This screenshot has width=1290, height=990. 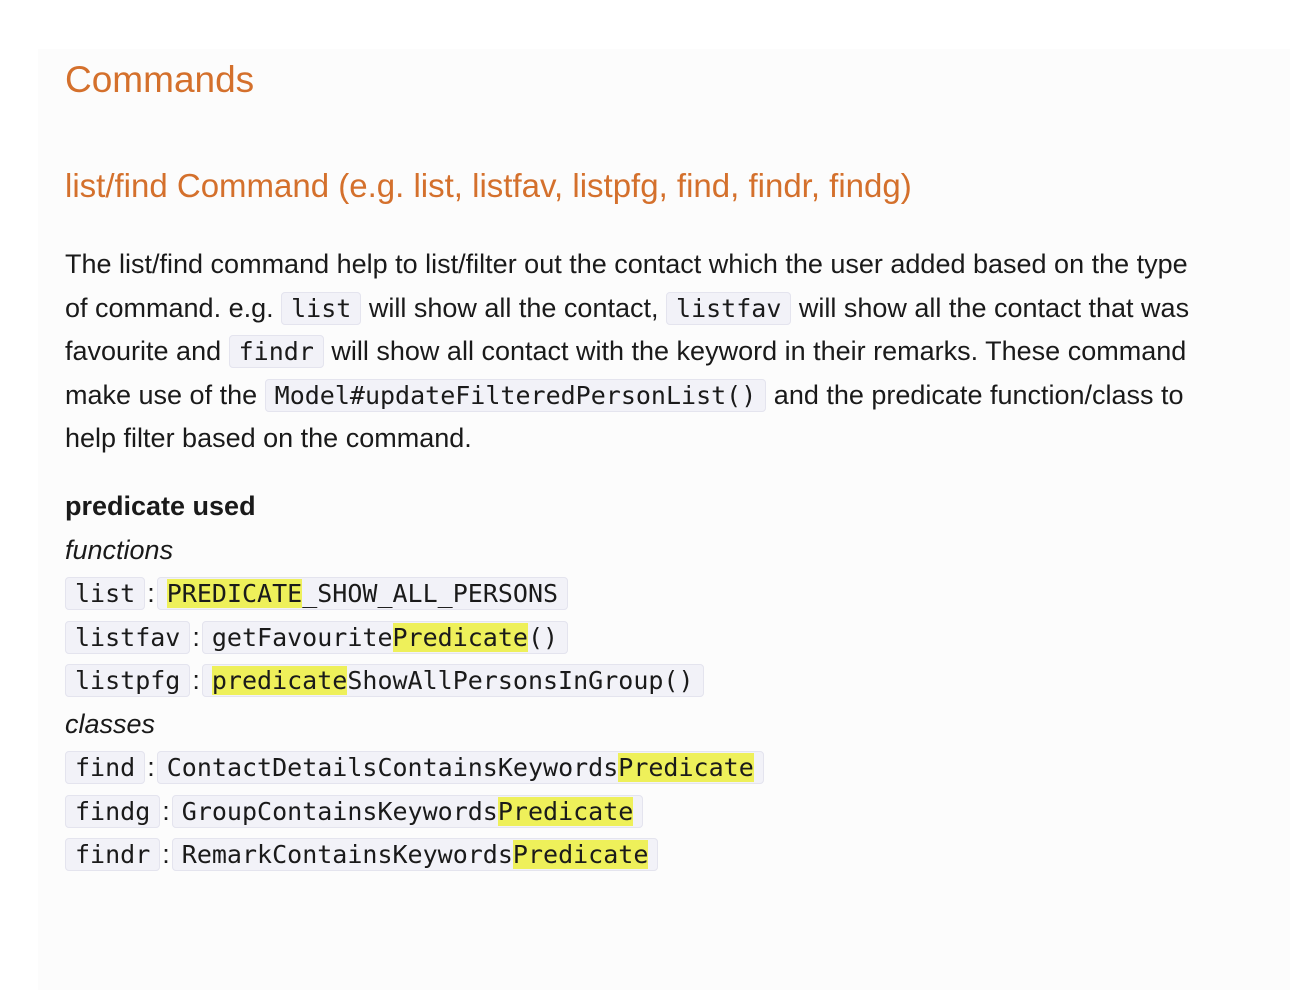 I want to click on highlight: predicate, so click(x=279, y=680).